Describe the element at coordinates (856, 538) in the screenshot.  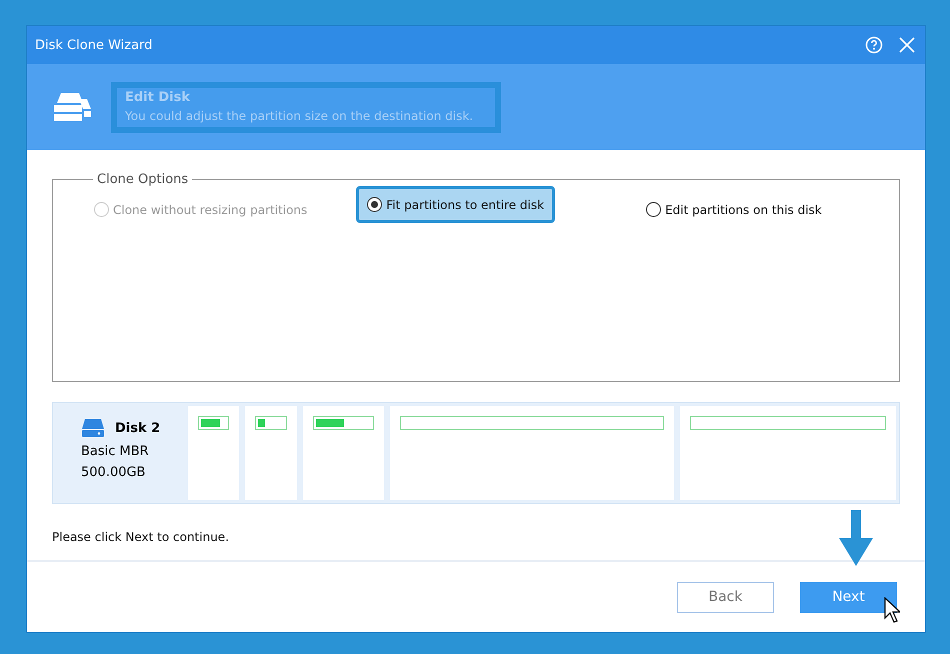
I see `arrow-icon` at that location.